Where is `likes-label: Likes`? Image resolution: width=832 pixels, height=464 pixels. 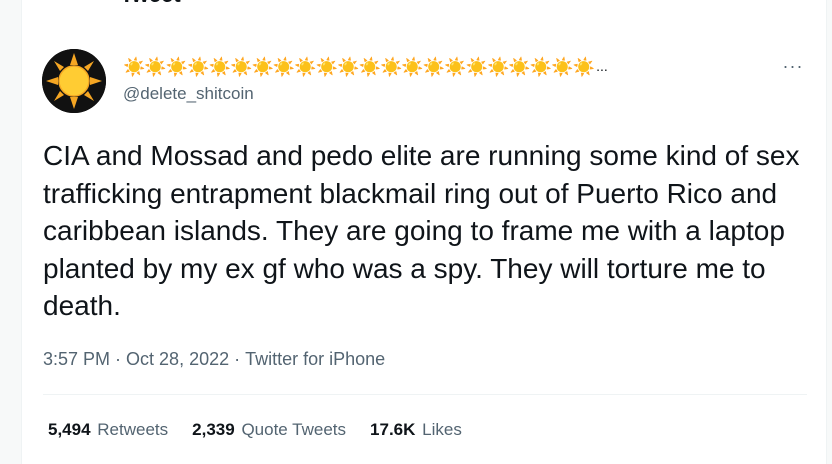 likes-label: Likes is located at coordinates (442, 429).